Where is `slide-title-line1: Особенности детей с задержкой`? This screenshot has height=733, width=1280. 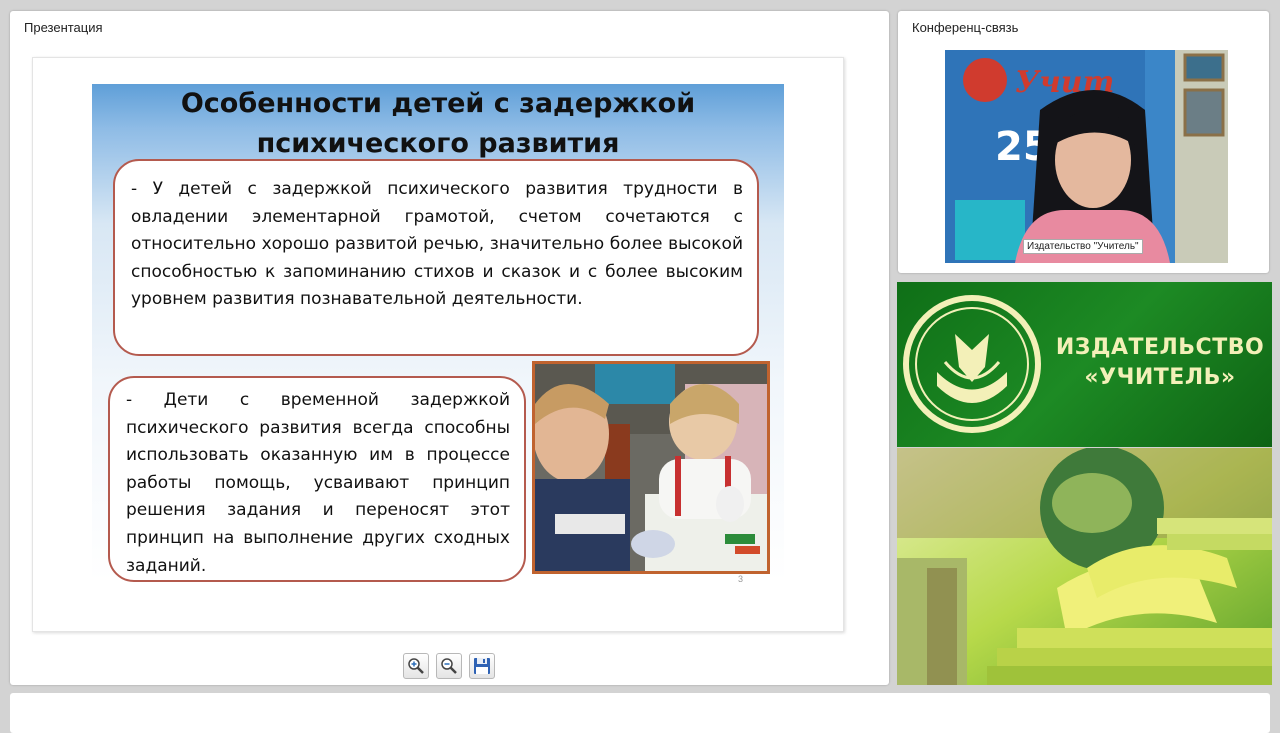 slide-title-line1: Особенности детей с задержкой is located at coordinates (438, 103).